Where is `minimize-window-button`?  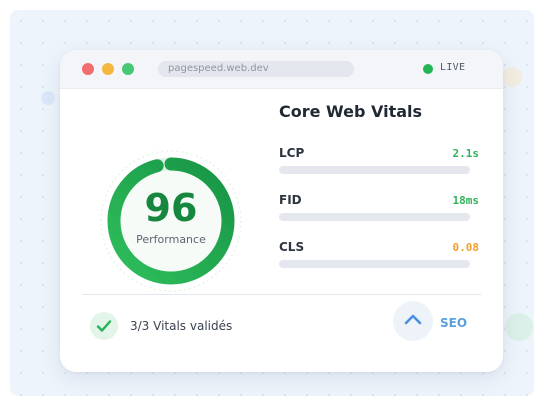 minimize-window-button is located at coordinates (108, 69).